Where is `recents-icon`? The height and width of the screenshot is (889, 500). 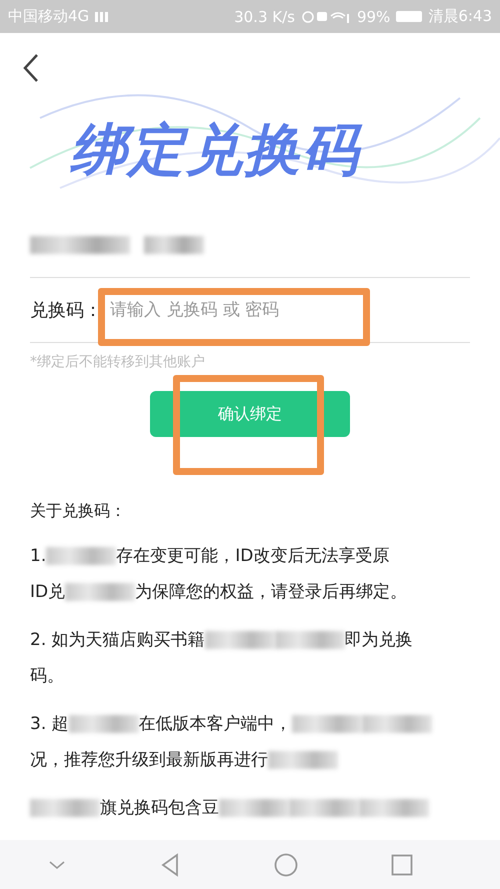
recents-icon is located at coordinates (402, 865).